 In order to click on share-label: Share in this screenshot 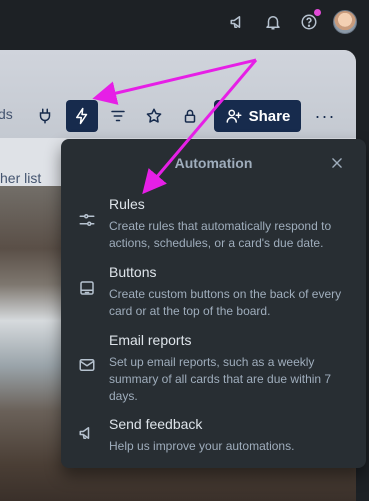, I will do `click(269, 116)`.